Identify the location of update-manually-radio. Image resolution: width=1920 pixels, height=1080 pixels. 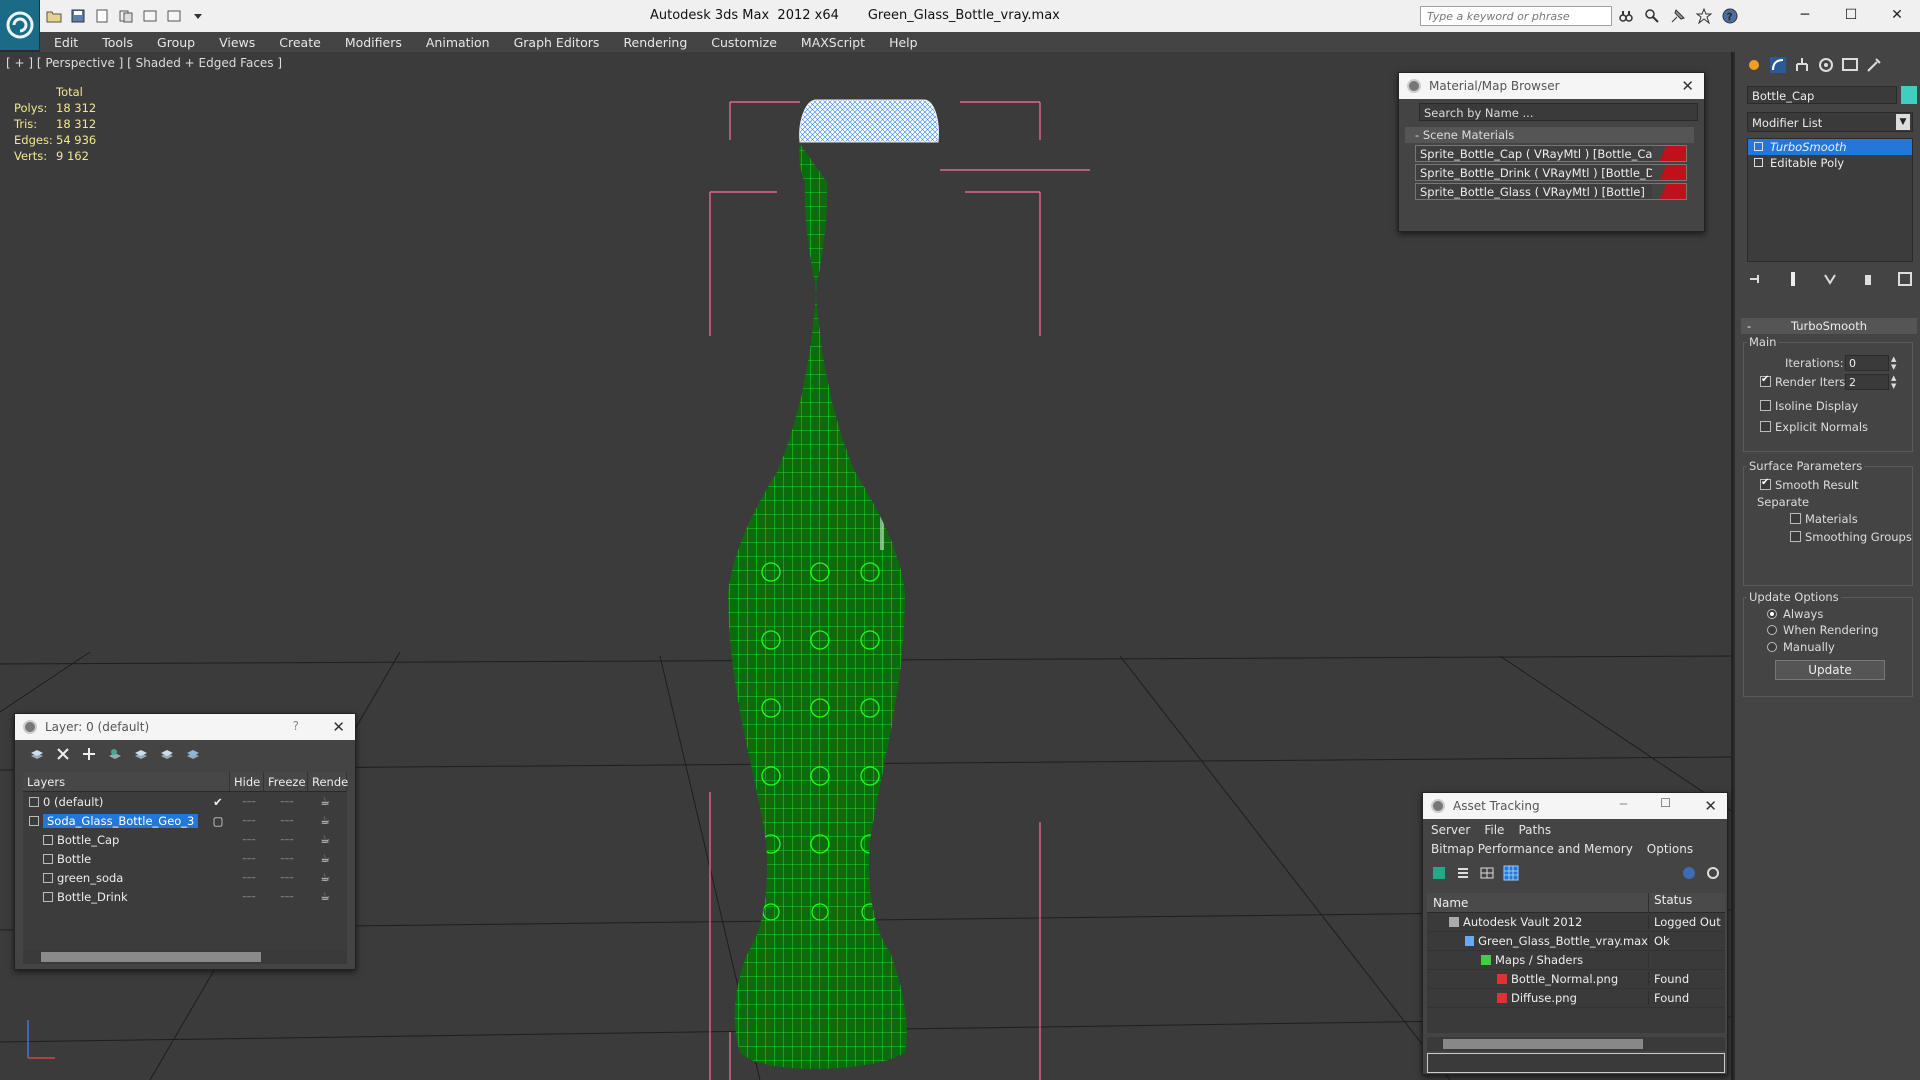
(1772, 647).